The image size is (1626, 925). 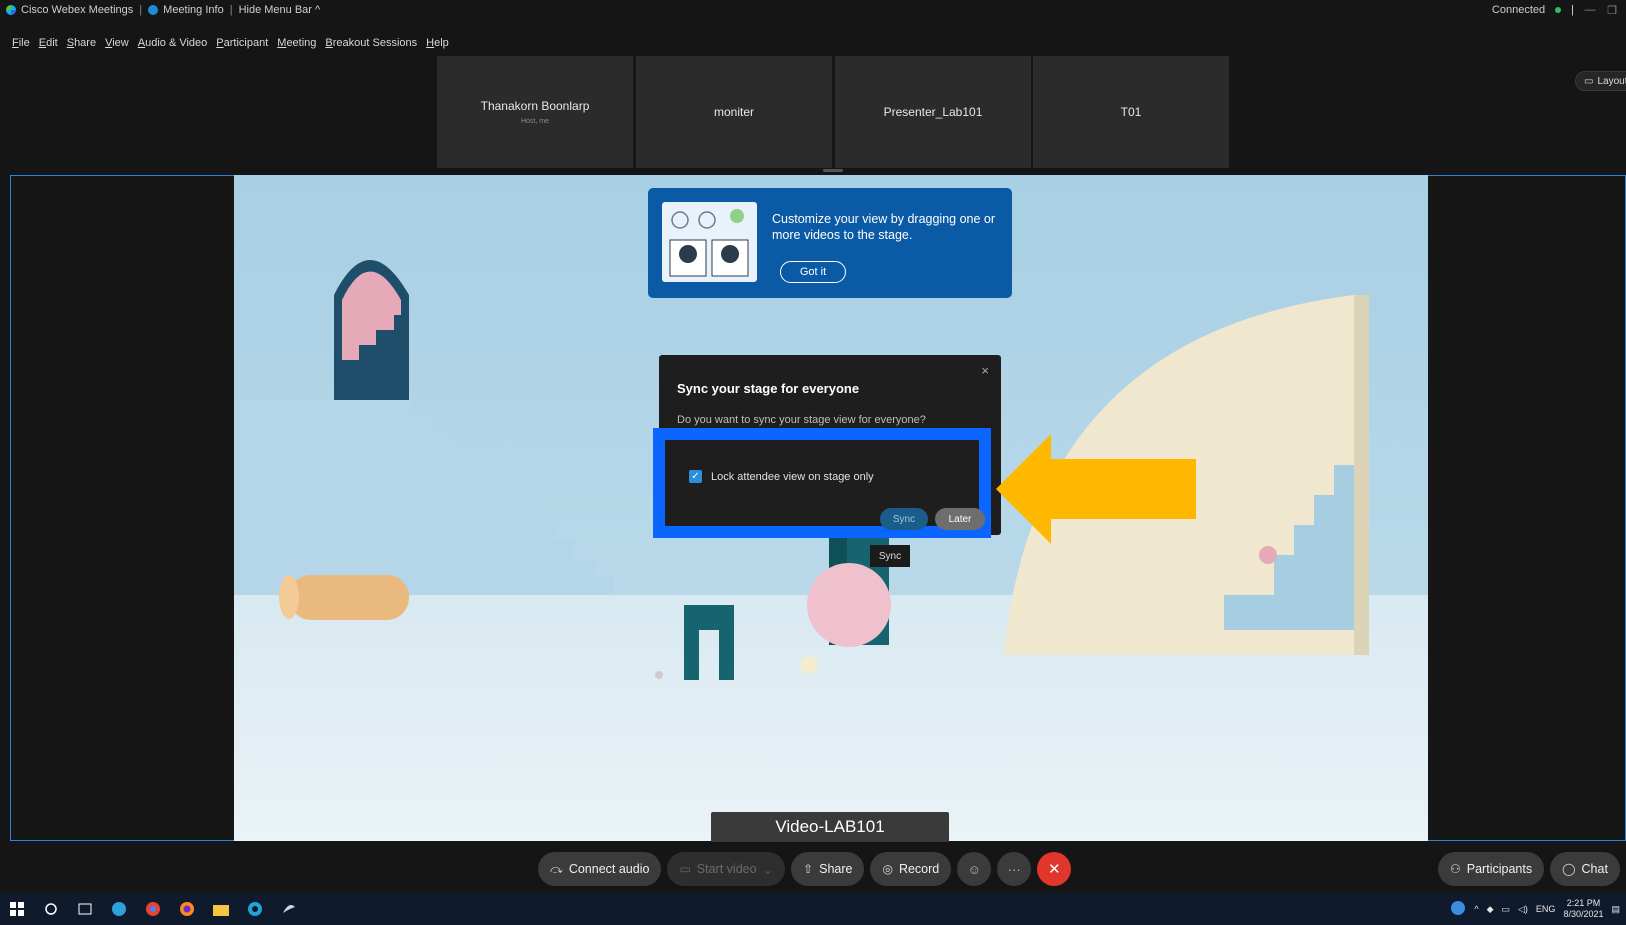 I want to click on lock-attendee-view-label: Lock attendee view on stage only, so click(x=792, y=476).